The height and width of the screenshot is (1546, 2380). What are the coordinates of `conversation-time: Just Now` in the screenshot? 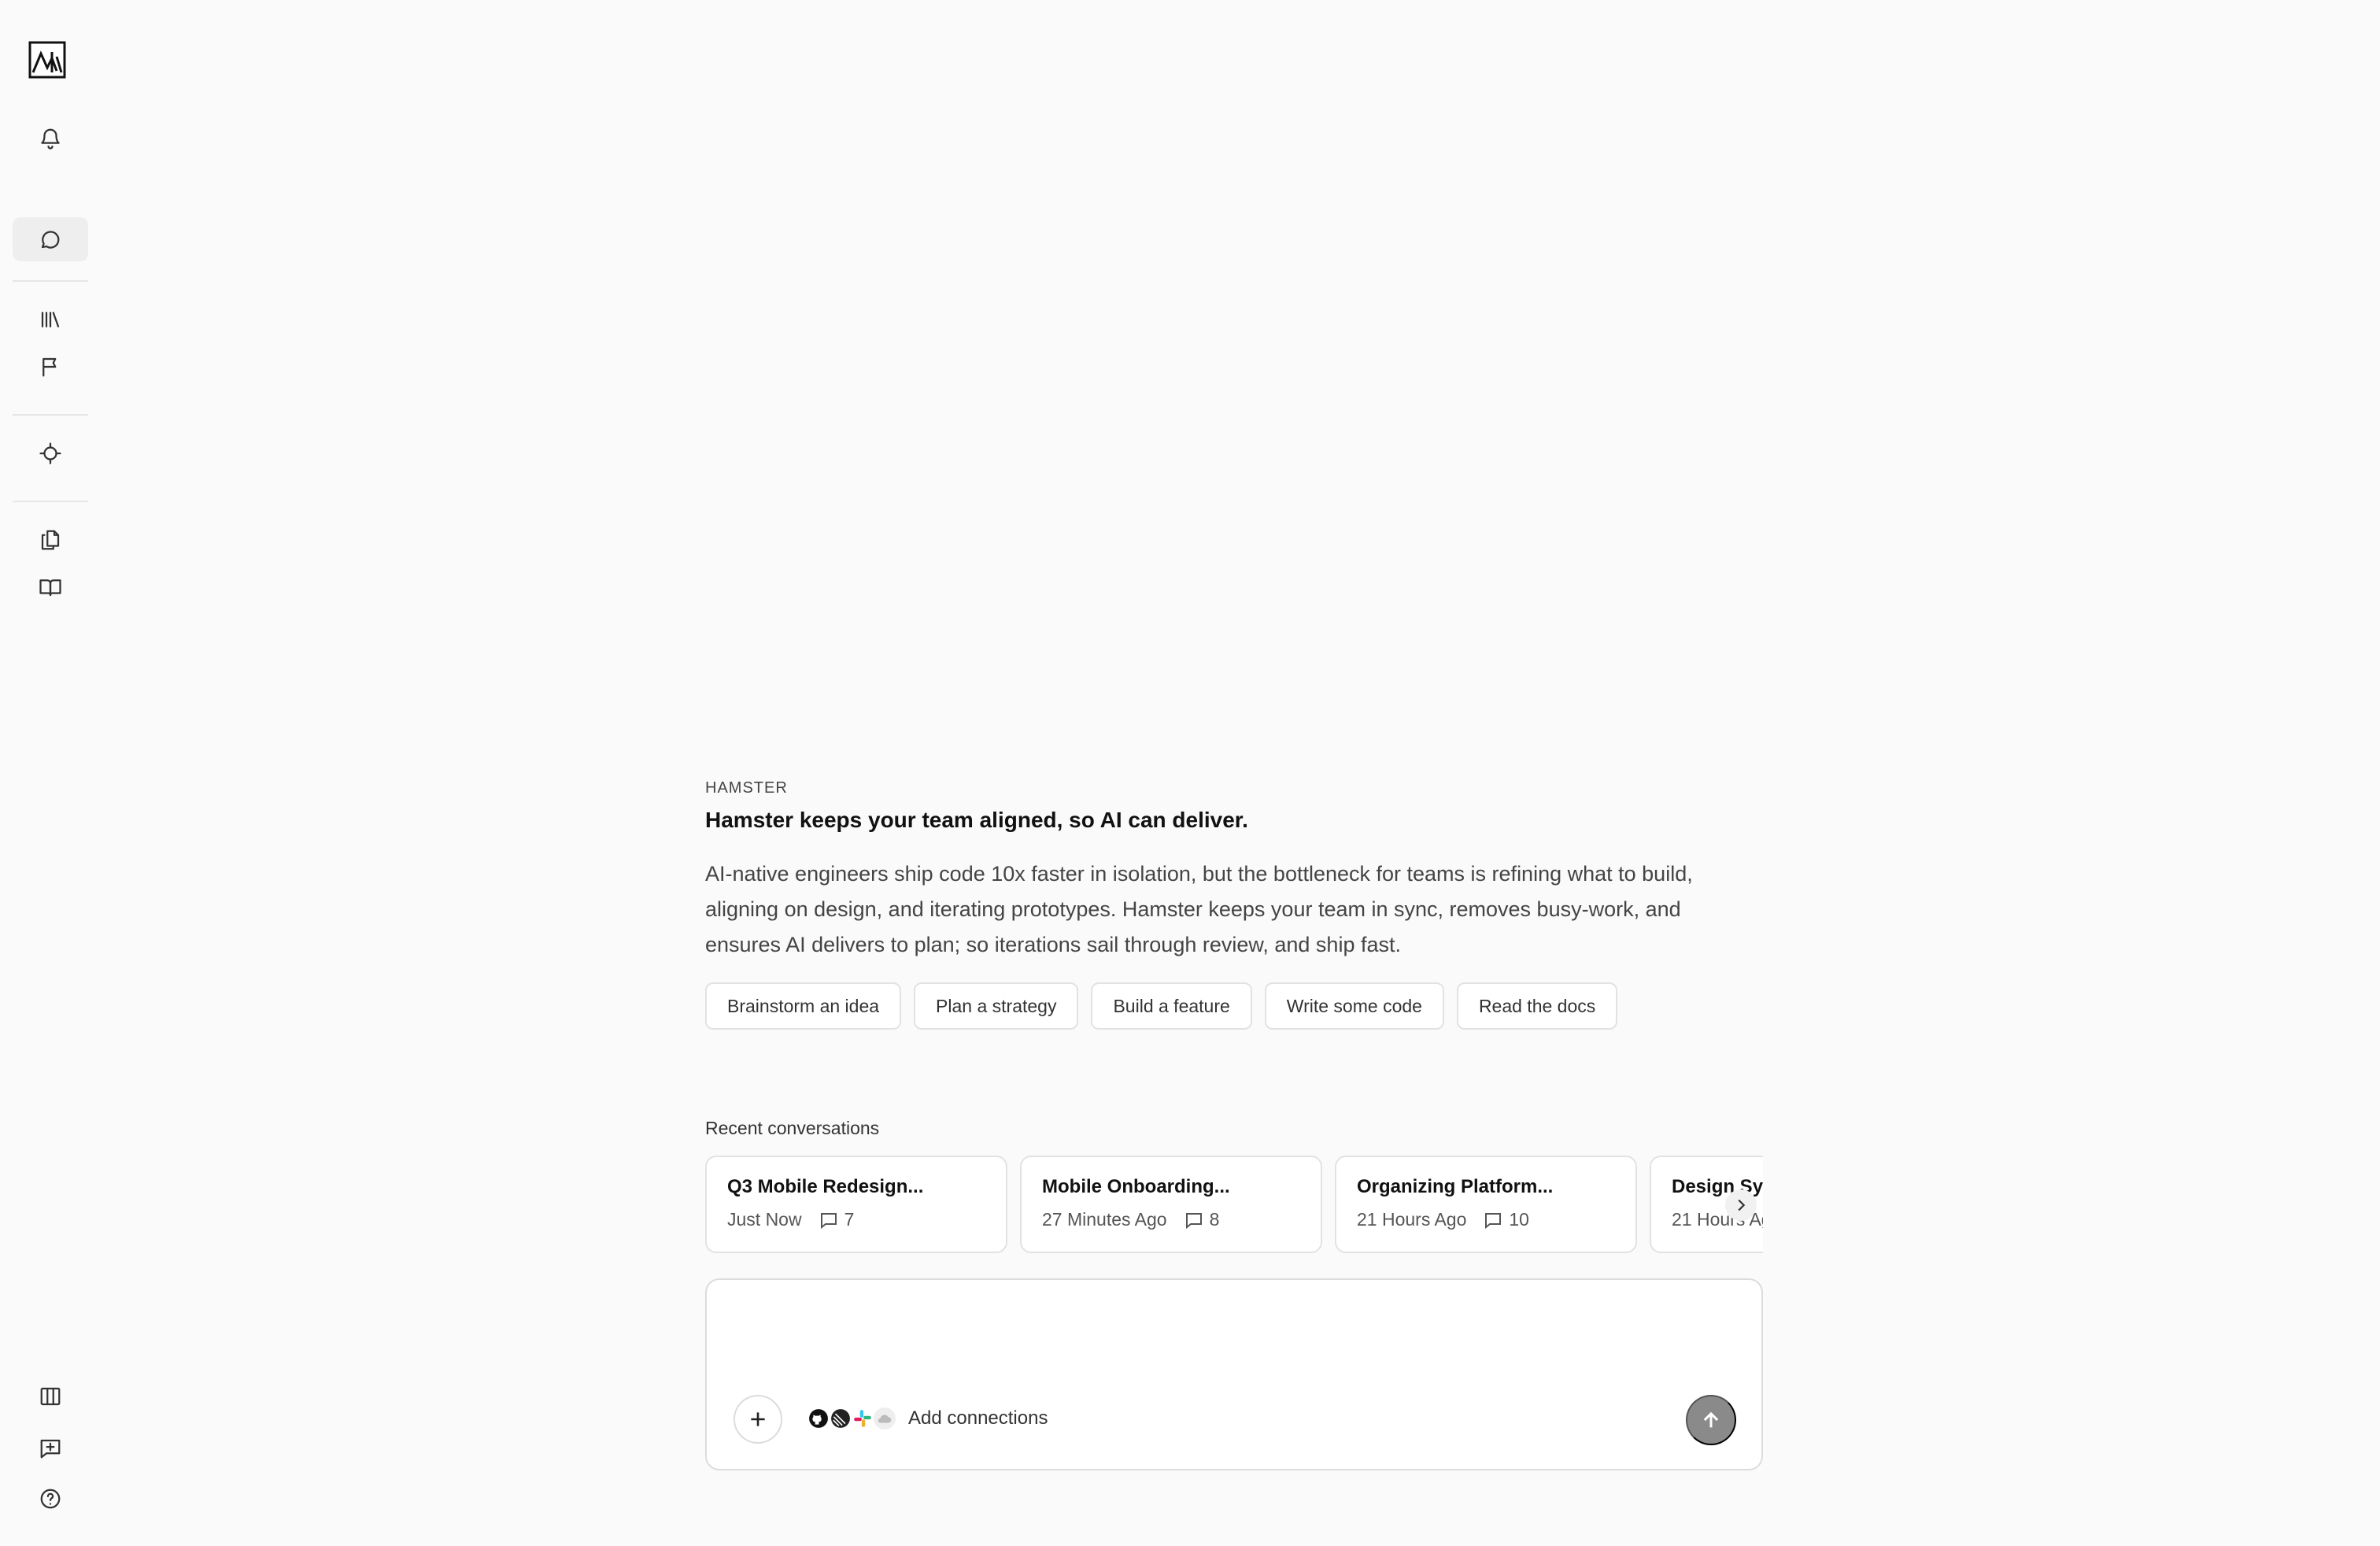 It's located at (764, 1219).